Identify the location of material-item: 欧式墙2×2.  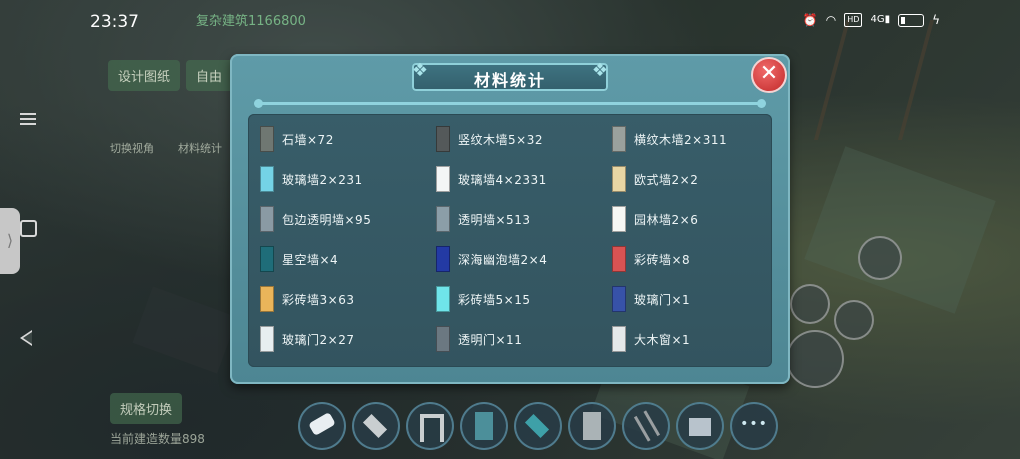
(655, 179).